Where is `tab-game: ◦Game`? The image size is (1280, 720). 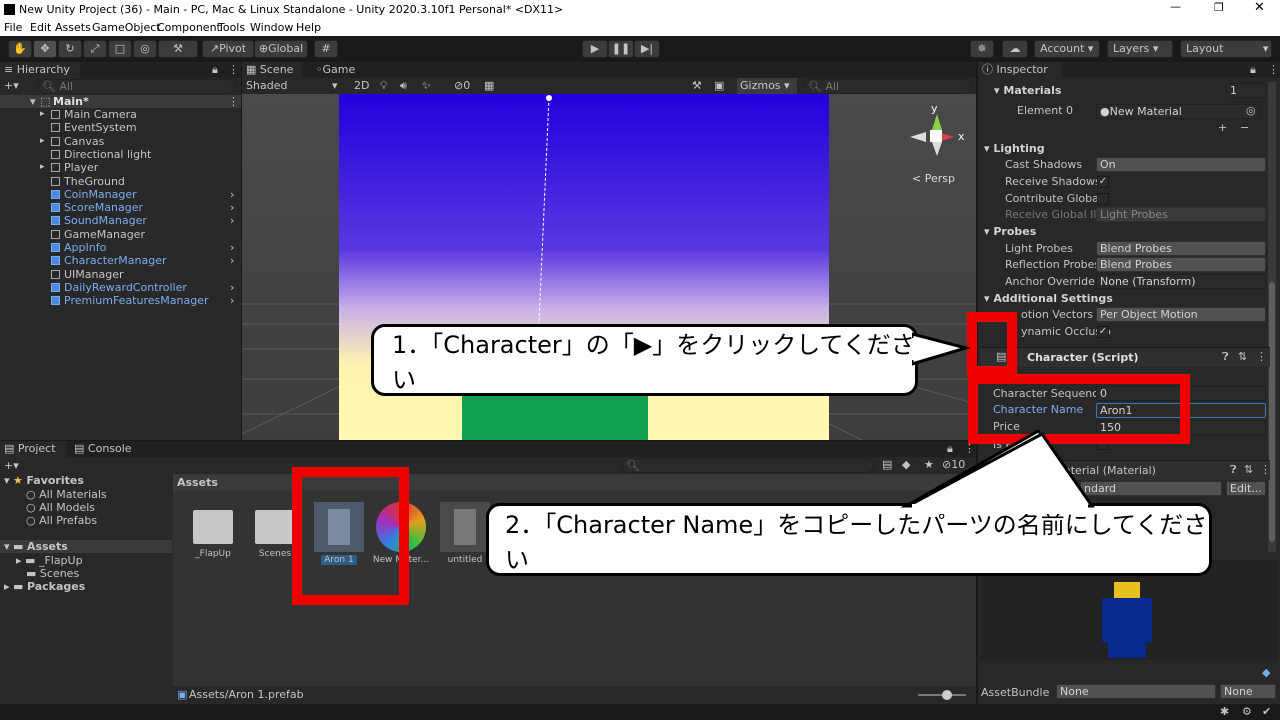
tab-game: ◦Game is located at coordinates (342, 70).